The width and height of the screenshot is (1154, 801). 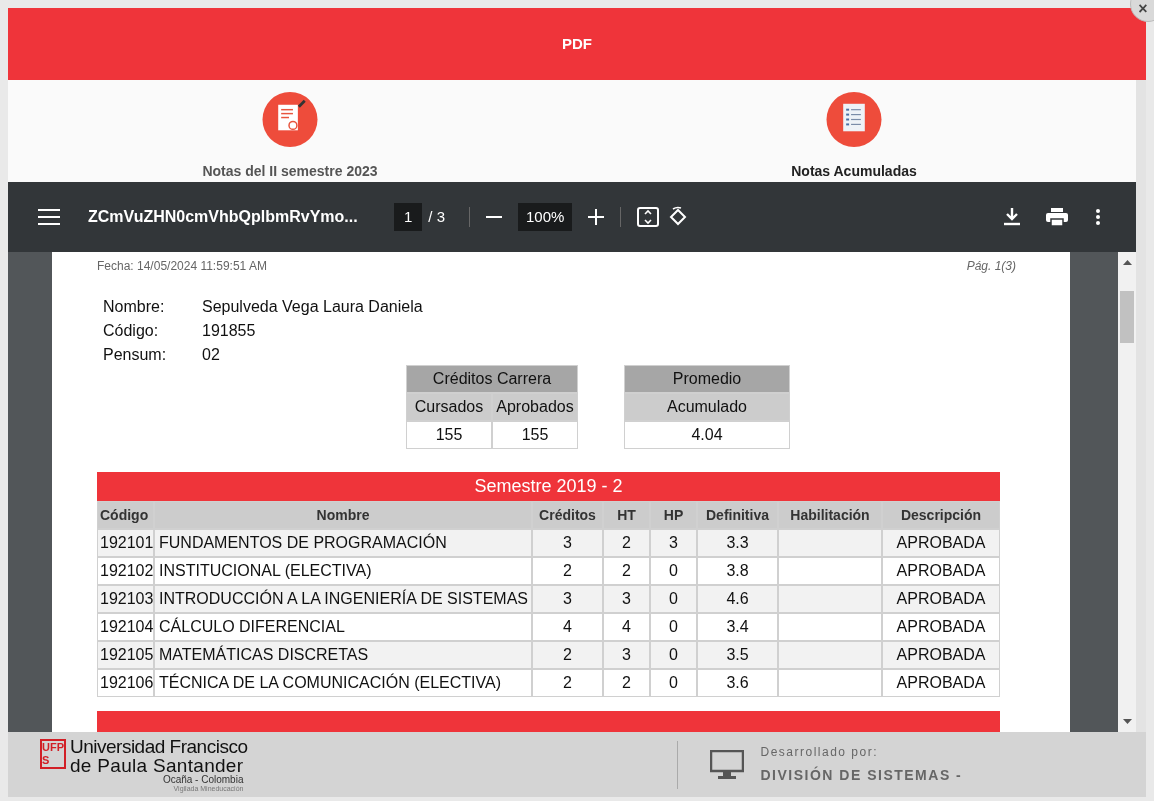 What do you see at coordinates (492, 379) in the screenshot?
I see `table-header: Créditos Carrera` at bounding box center [492, 379].